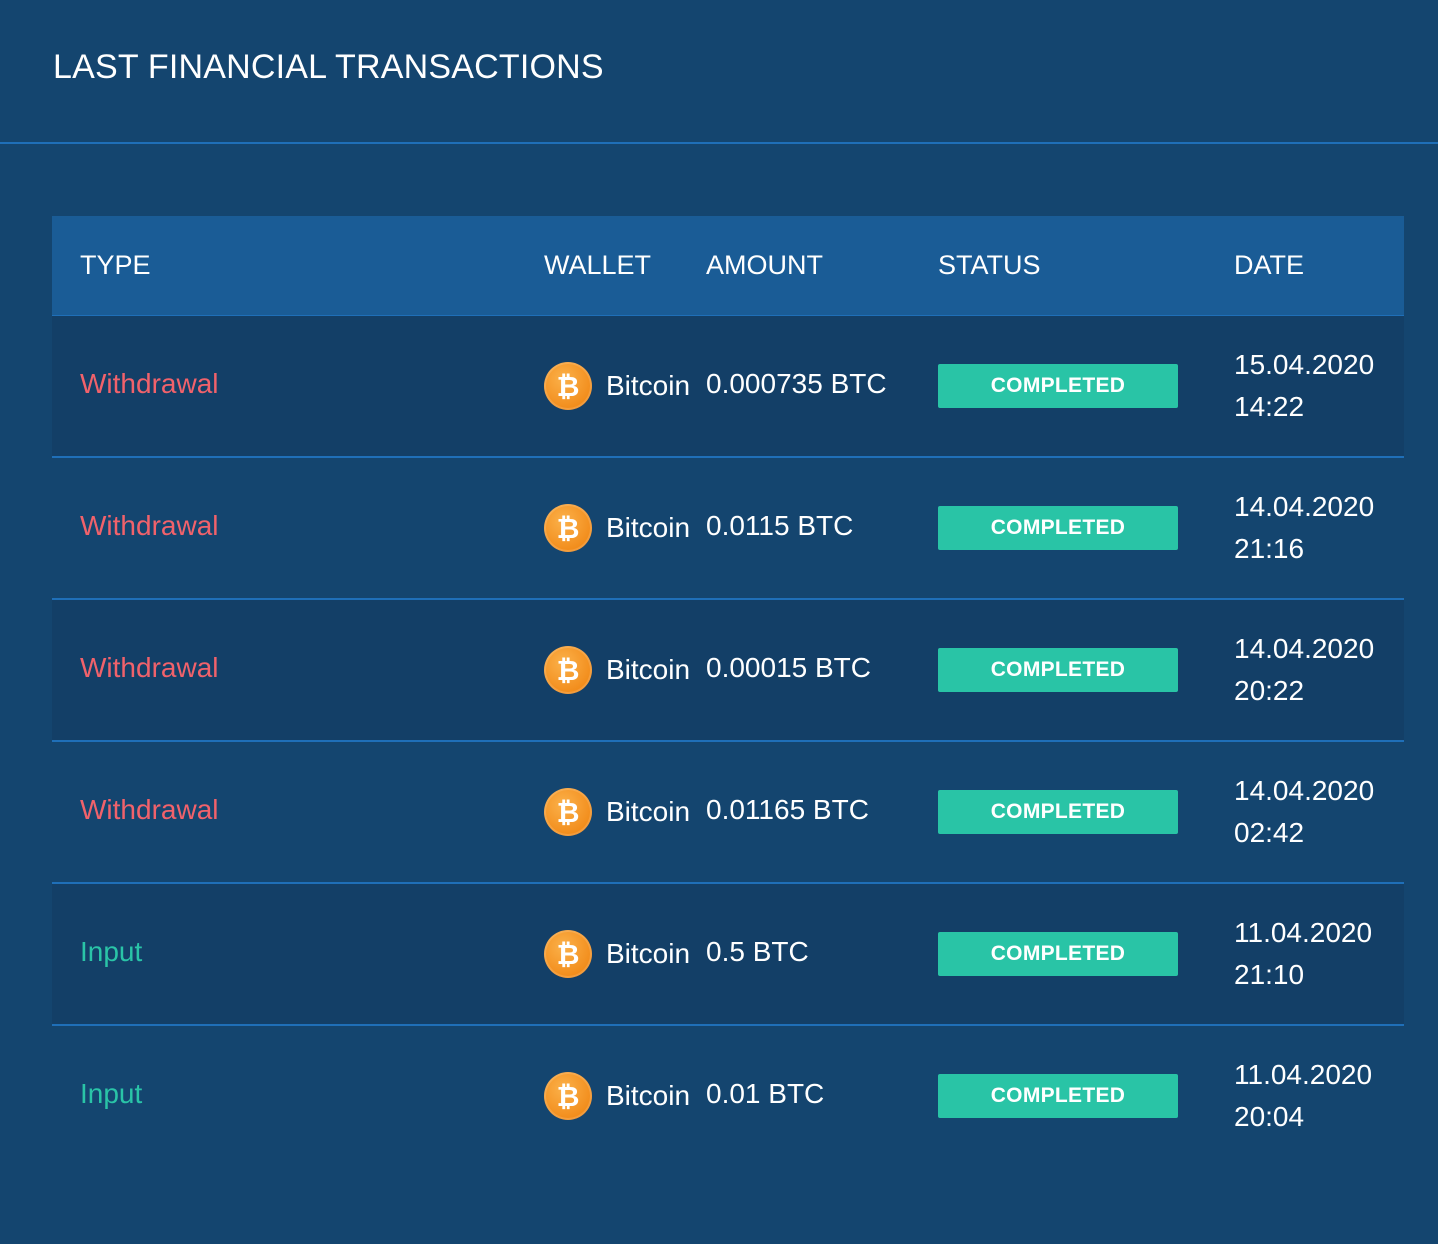  I want to click on transaction-amount: 0.5 BTC, so click(757, 951).